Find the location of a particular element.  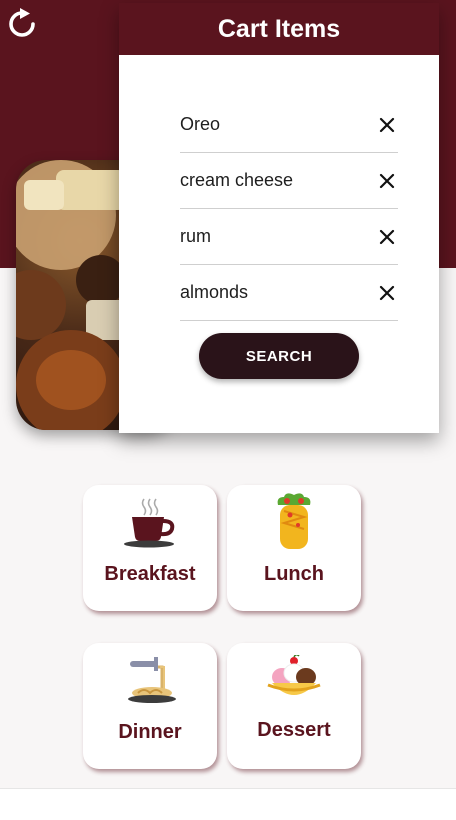

category-dinner: Dinner is located at coordinates (150, 706).